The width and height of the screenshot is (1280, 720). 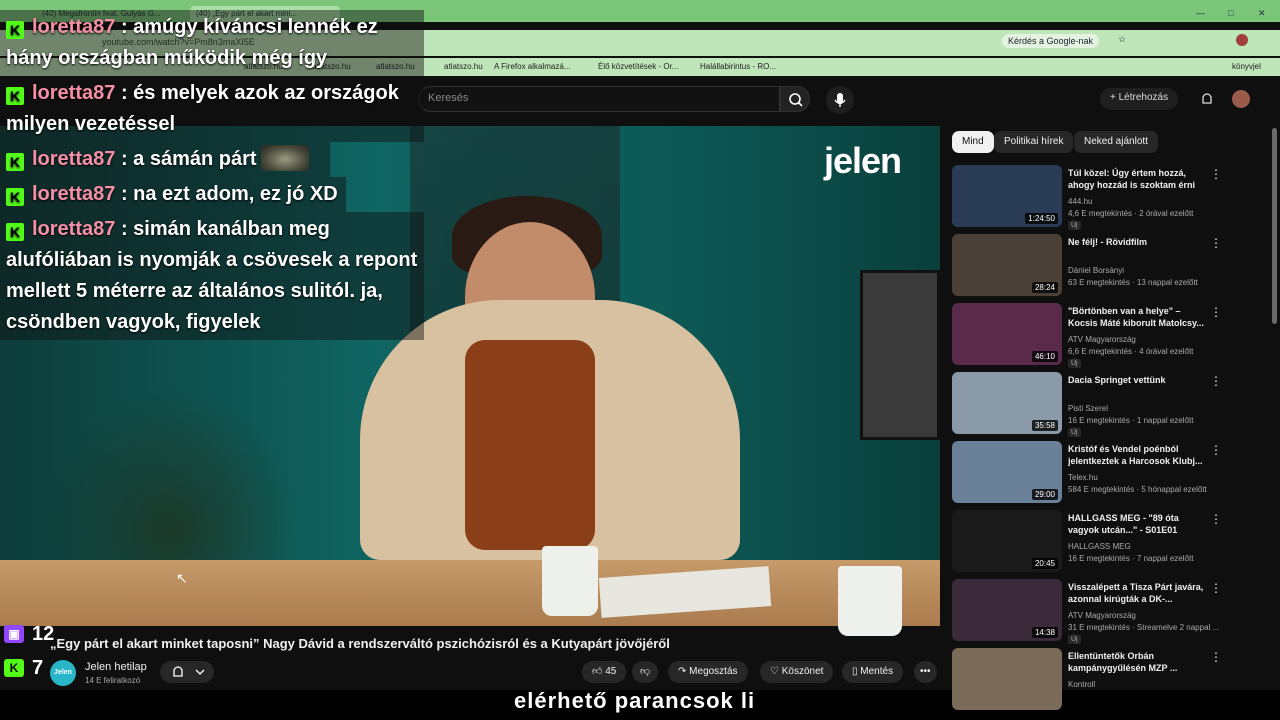 I want to click on profile-icon, so click(x=1242, y=40).